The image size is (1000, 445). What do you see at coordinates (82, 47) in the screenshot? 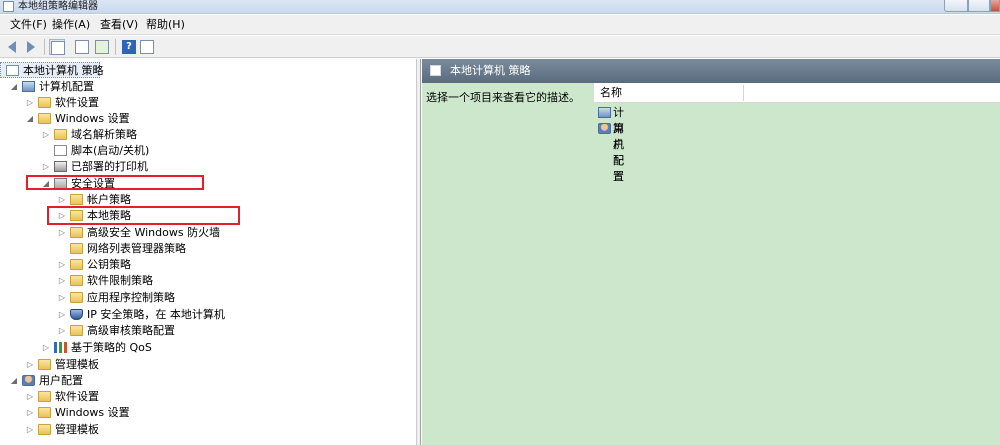
I see `properties-icon` at bounding box center [82, 47].